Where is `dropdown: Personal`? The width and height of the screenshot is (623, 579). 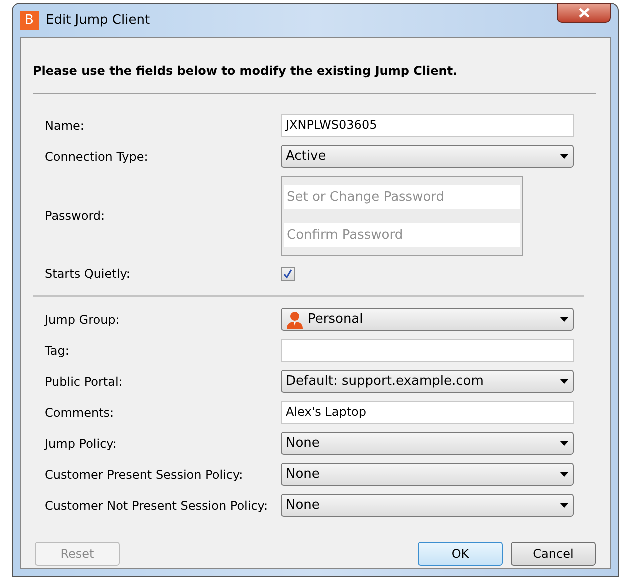
dropdown: Personal is located at coordinates (427, 319).